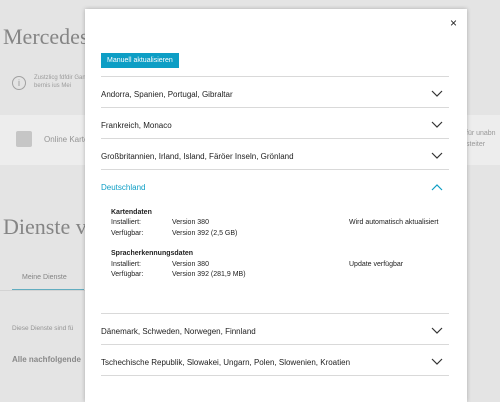 Image resolution: width=500 pixels, height=402 pixels. I want to click on available-version: Version 392 (281,9 MB), so click(209, 274).